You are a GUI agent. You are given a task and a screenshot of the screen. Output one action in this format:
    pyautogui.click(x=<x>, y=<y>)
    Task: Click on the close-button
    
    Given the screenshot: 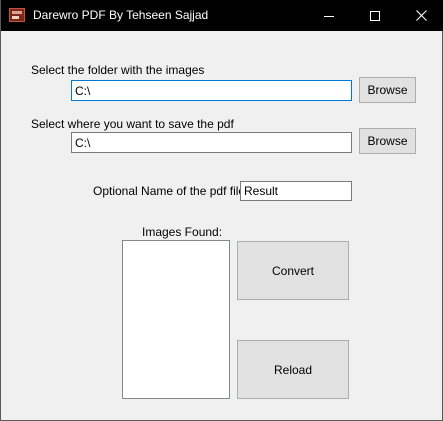 What is the action you would take?
    pyautogui.click(x=420, y=15)
    